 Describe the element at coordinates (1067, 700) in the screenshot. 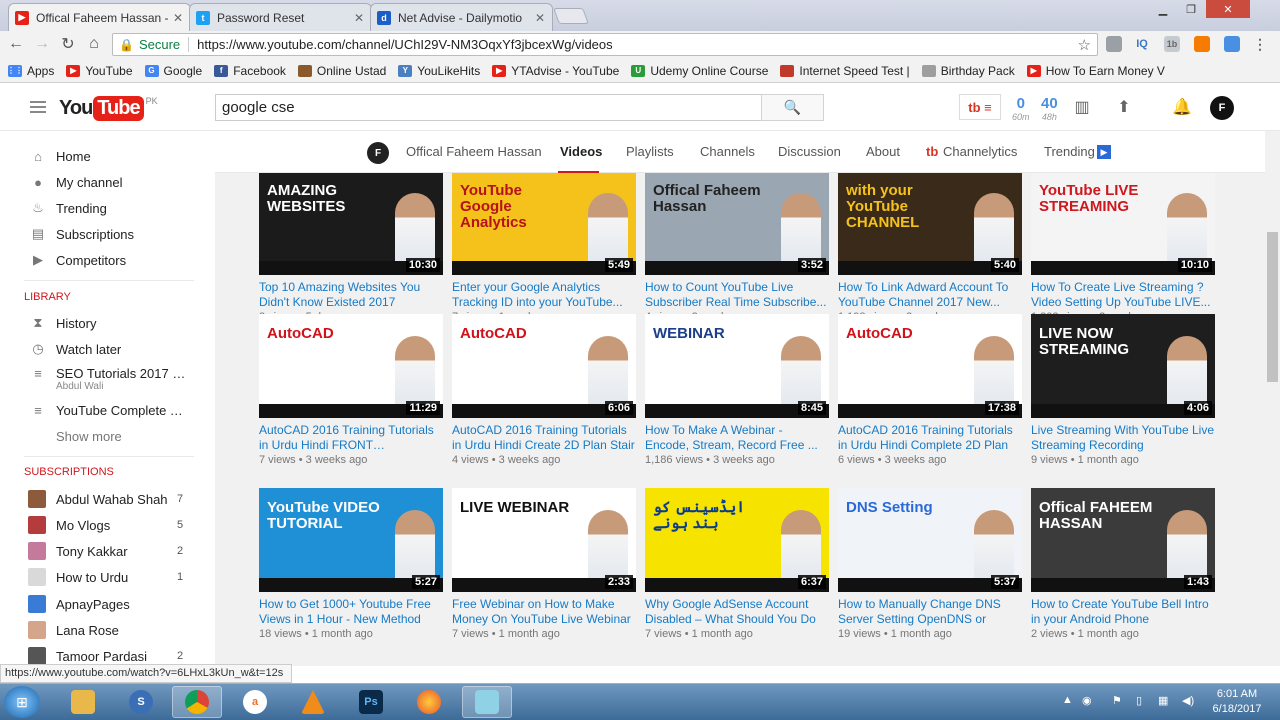

I see `tray-expand-icon: ▲` at that location.